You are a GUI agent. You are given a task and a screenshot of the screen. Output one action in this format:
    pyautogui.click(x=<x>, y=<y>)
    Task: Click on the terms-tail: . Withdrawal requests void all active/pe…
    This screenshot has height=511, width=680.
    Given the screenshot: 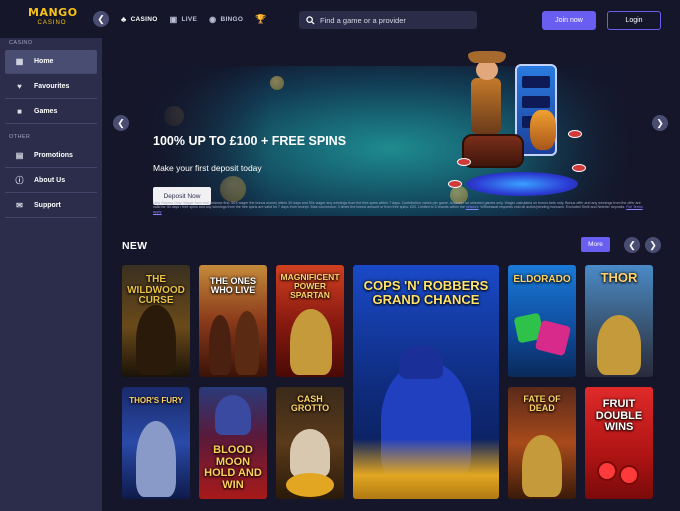 What is the action you would take?
    pyautogui.click(x=552, y=207)
    